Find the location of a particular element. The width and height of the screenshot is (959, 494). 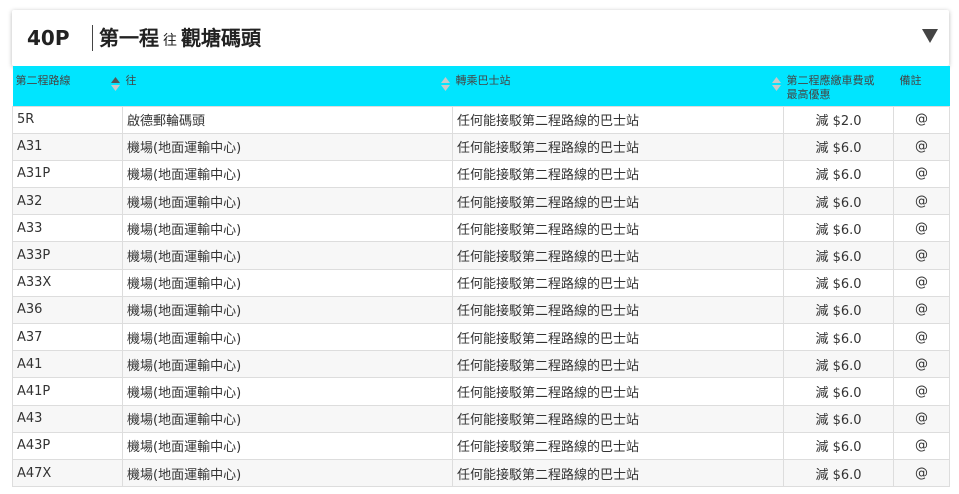

route-cell: A33X is located at coordinates (67, 282).